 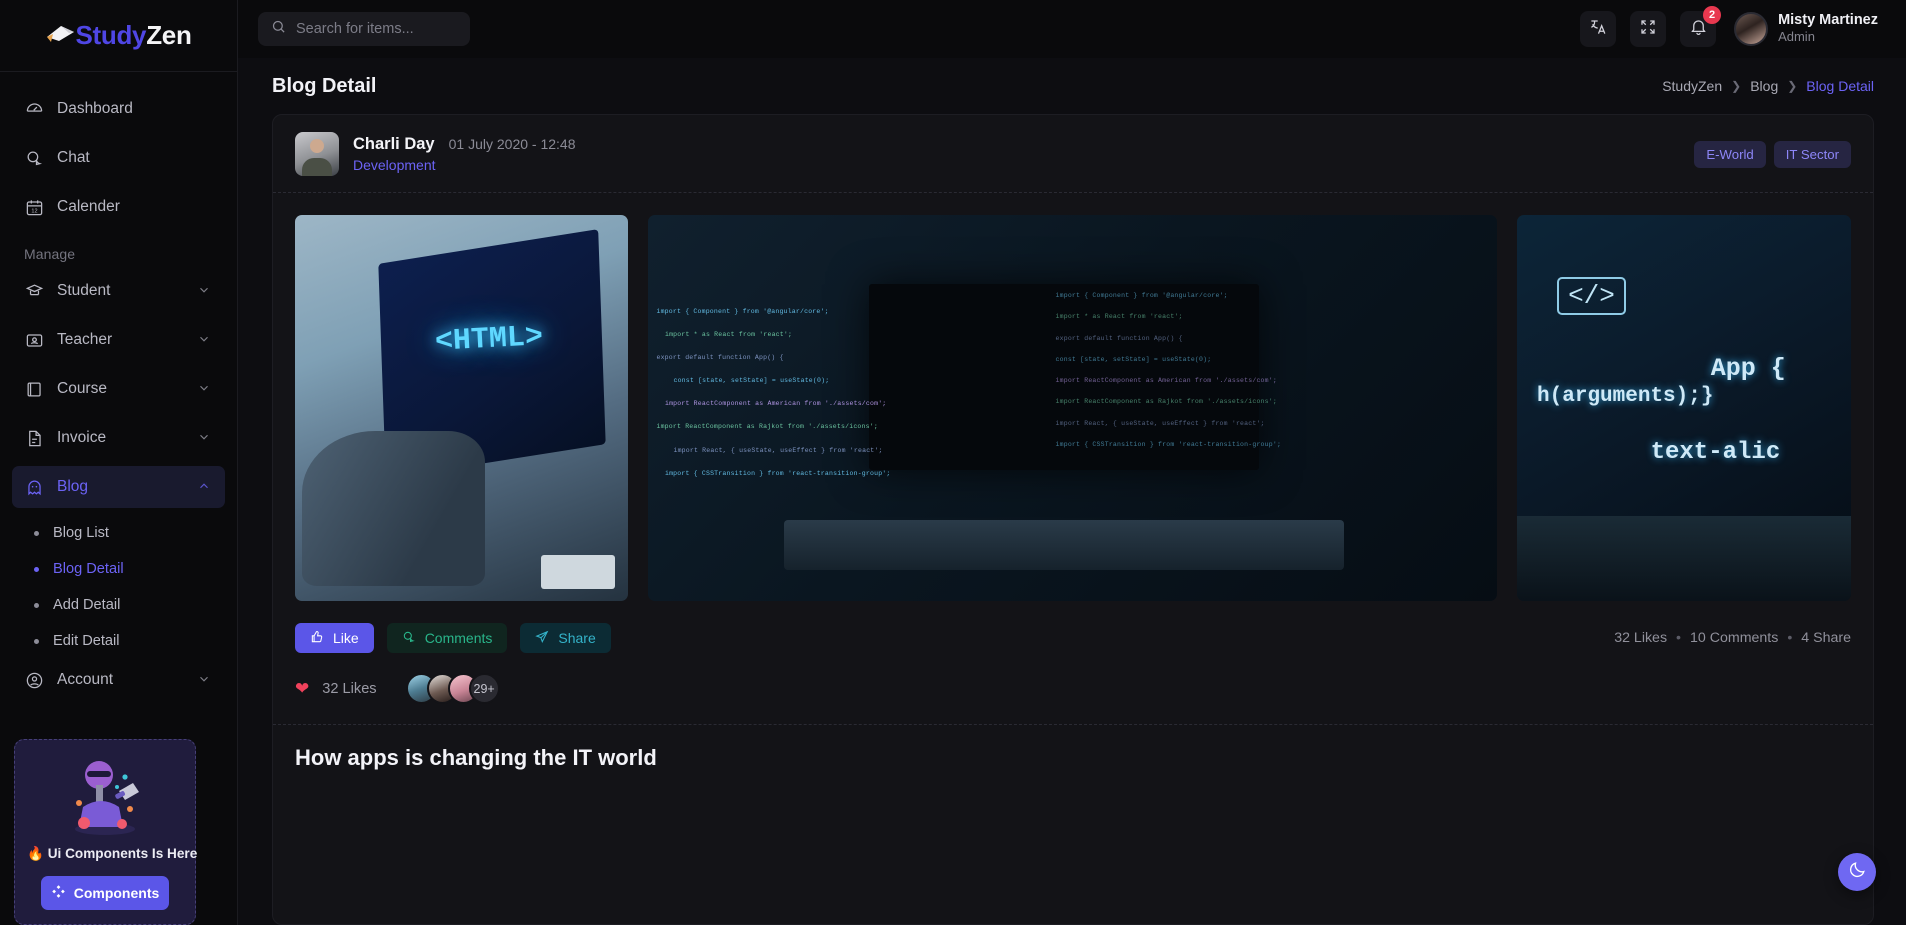 I want to click on sidebar-label-chat: Chat, so click(x=73, y=157).